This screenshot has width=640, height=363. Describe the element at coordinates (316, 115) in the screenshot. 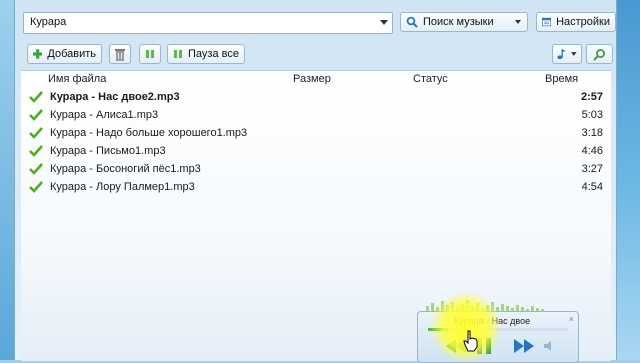

I see `table-row: Курара - Алиса1.mp3 5:03` at that location.